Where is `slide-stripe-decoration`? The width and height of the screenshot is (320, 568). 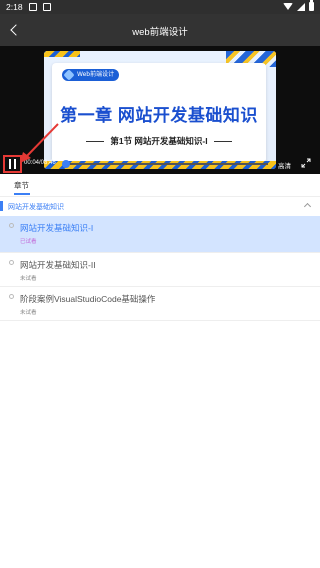
slide-stripe-decoration is located at coordinates (62, 54).